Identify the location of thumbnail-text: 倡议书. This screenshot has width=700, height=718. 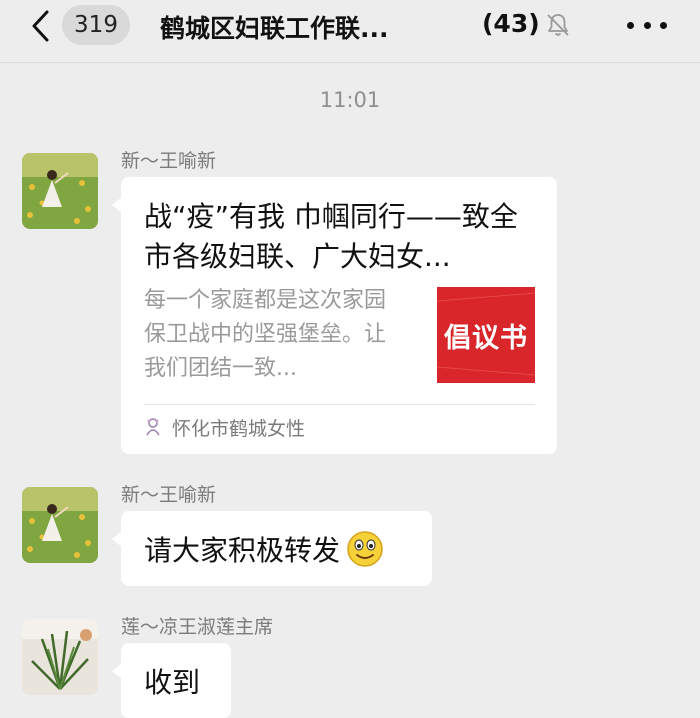
(486, 338).